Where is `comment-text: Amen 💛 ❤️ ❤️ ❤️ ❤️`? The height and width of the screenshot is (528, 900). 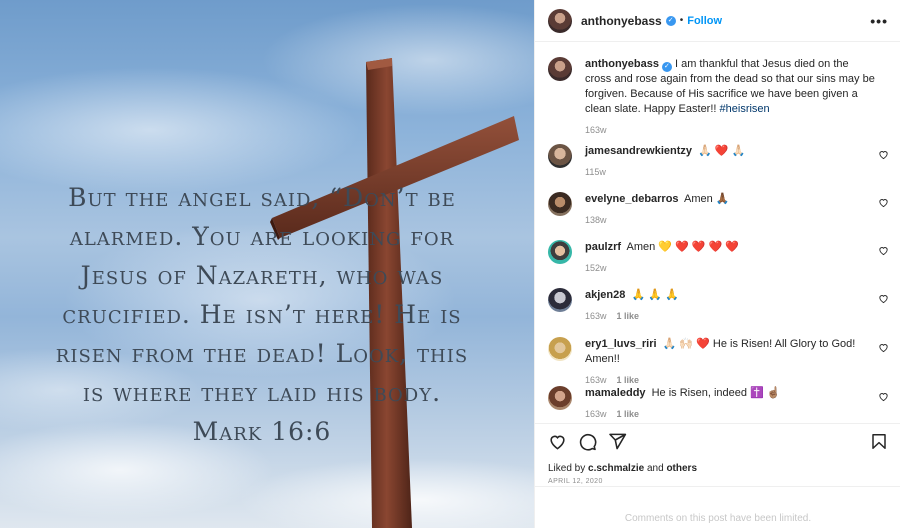 comment-text: Amen 💛 ❤️ ❤️ ❤️ ❤️ is located at coordinates (683, 247).